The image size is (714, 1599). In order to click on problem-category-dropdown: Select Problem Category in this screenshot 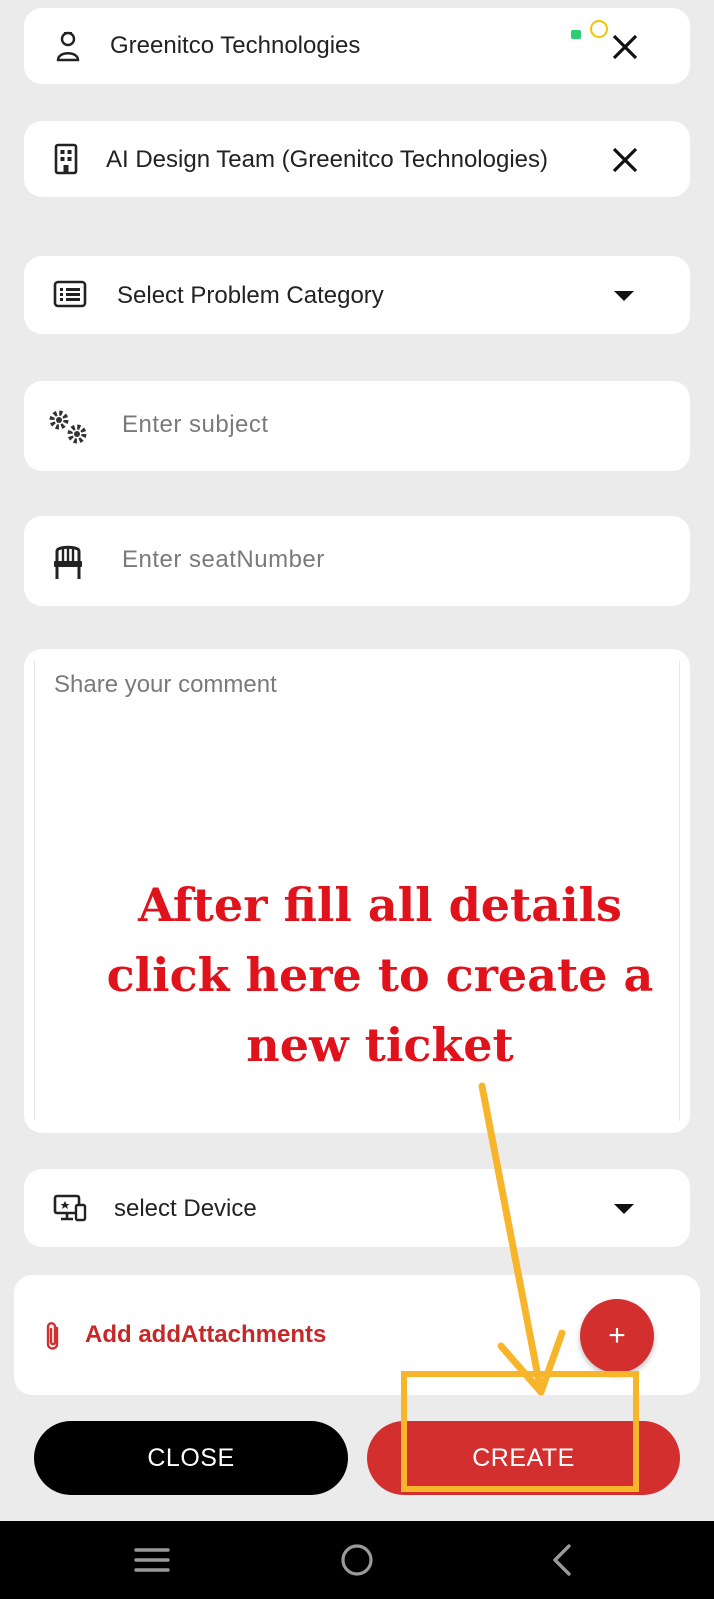, I will do `click(357, 295)`.